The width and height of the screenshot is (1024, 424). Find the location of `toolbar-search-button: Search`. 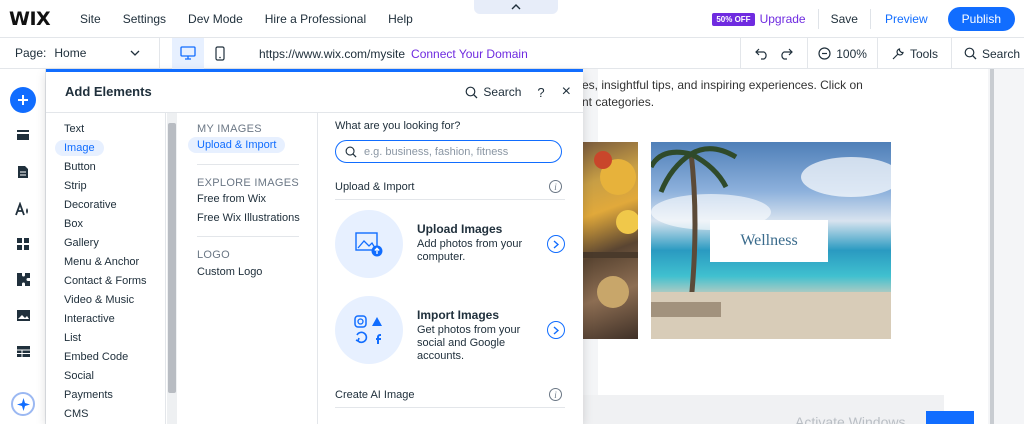

toolbar-search-button: Search is located at coordinates (987, 53).